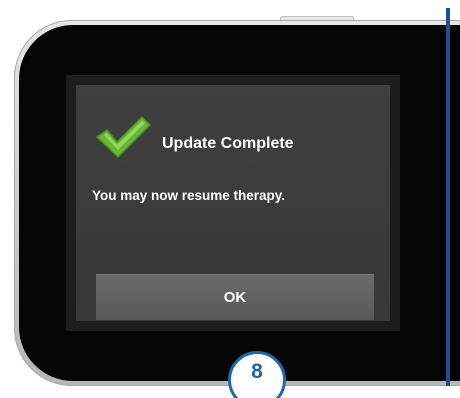 The width and height of the screenshot is (460, 398). I want to click on dialog-message: You may now resume therapy., so click(189, 195).